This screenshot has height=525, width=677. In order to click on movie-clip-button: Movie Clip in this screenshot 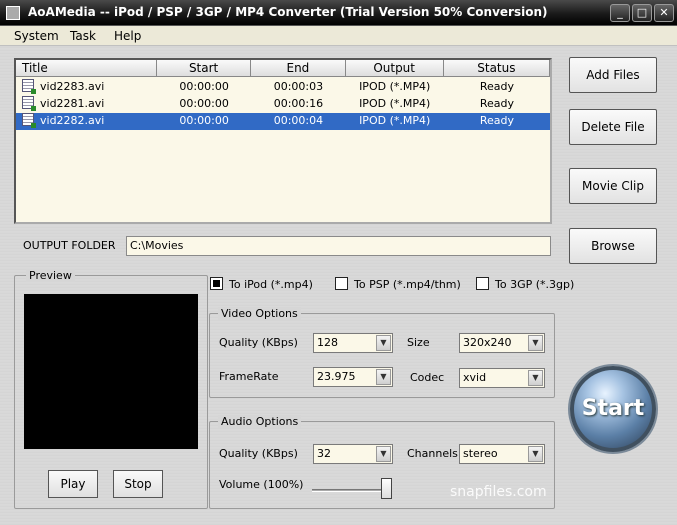, I will do `click(613, 186)`.